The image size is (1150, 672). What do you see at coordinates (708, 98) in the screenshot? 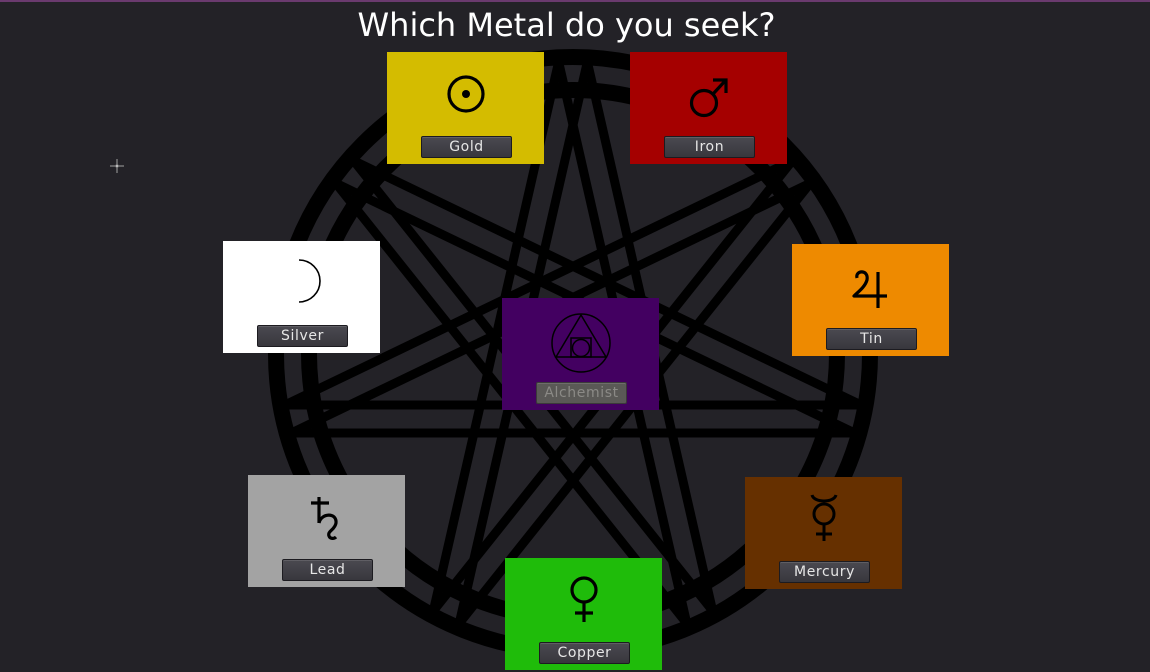
I see `mars-icon` at bounding box center [708, 98].